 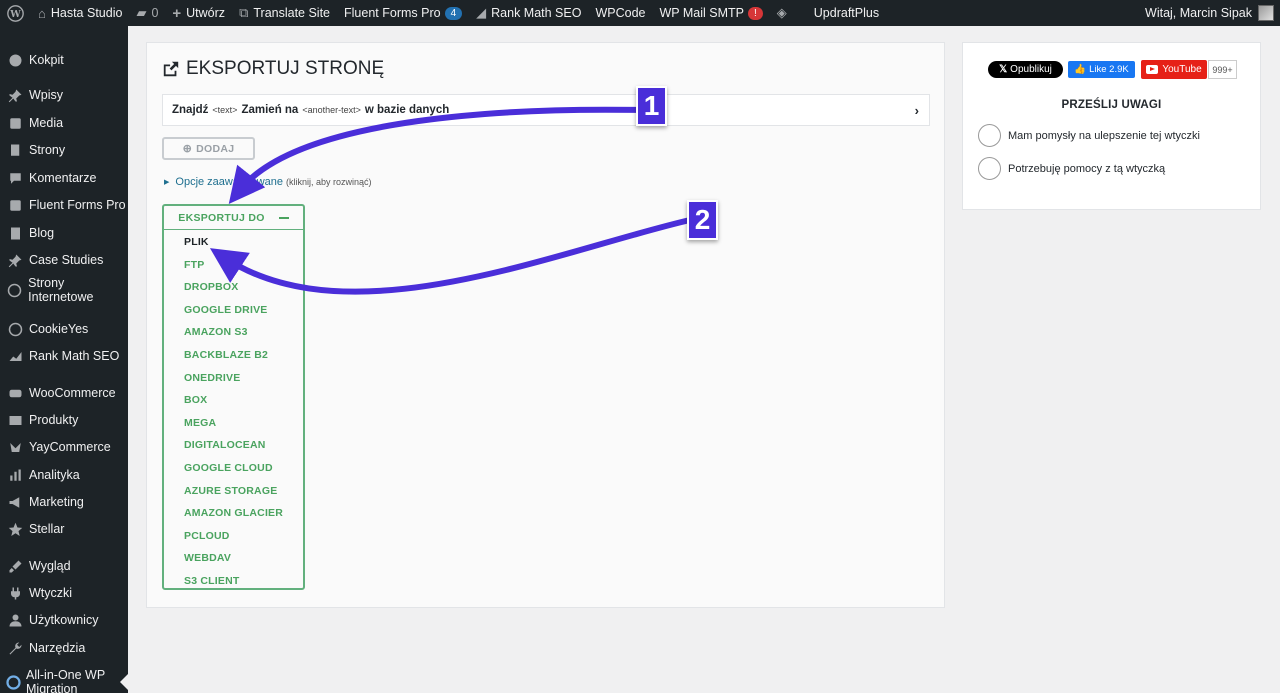 What do you see at coordinates (1174, 69) in the screenshot?
I see `youtube-button: YouTube` at bounding box center [1174, 69].